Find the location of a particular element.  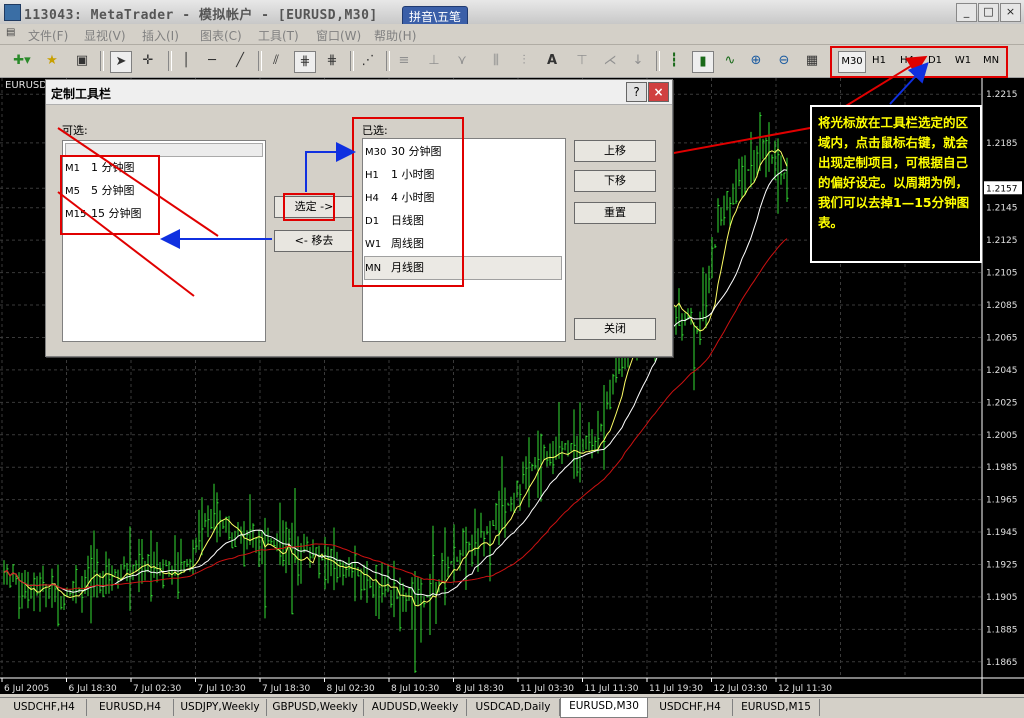

tab-usdjpy-weekly: USDJPY,Weekly is located at coordinates (220, 707).